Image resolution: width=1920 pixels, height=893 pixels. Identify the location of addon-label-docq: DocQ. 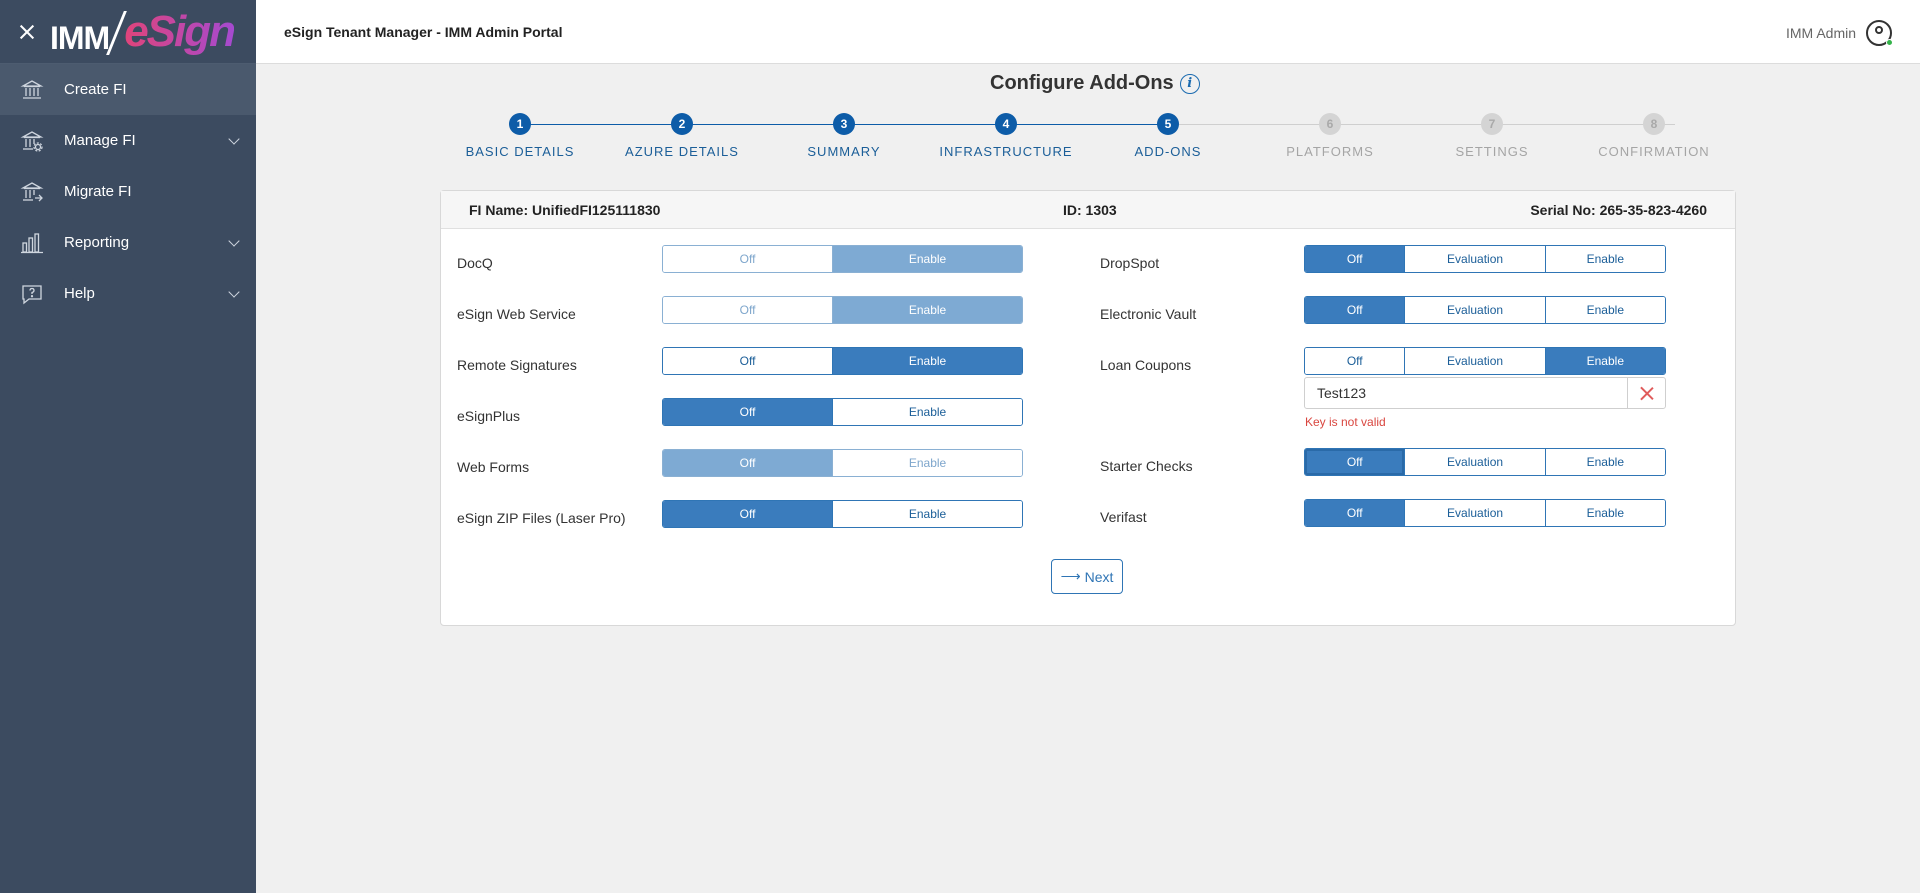
(475, 263).